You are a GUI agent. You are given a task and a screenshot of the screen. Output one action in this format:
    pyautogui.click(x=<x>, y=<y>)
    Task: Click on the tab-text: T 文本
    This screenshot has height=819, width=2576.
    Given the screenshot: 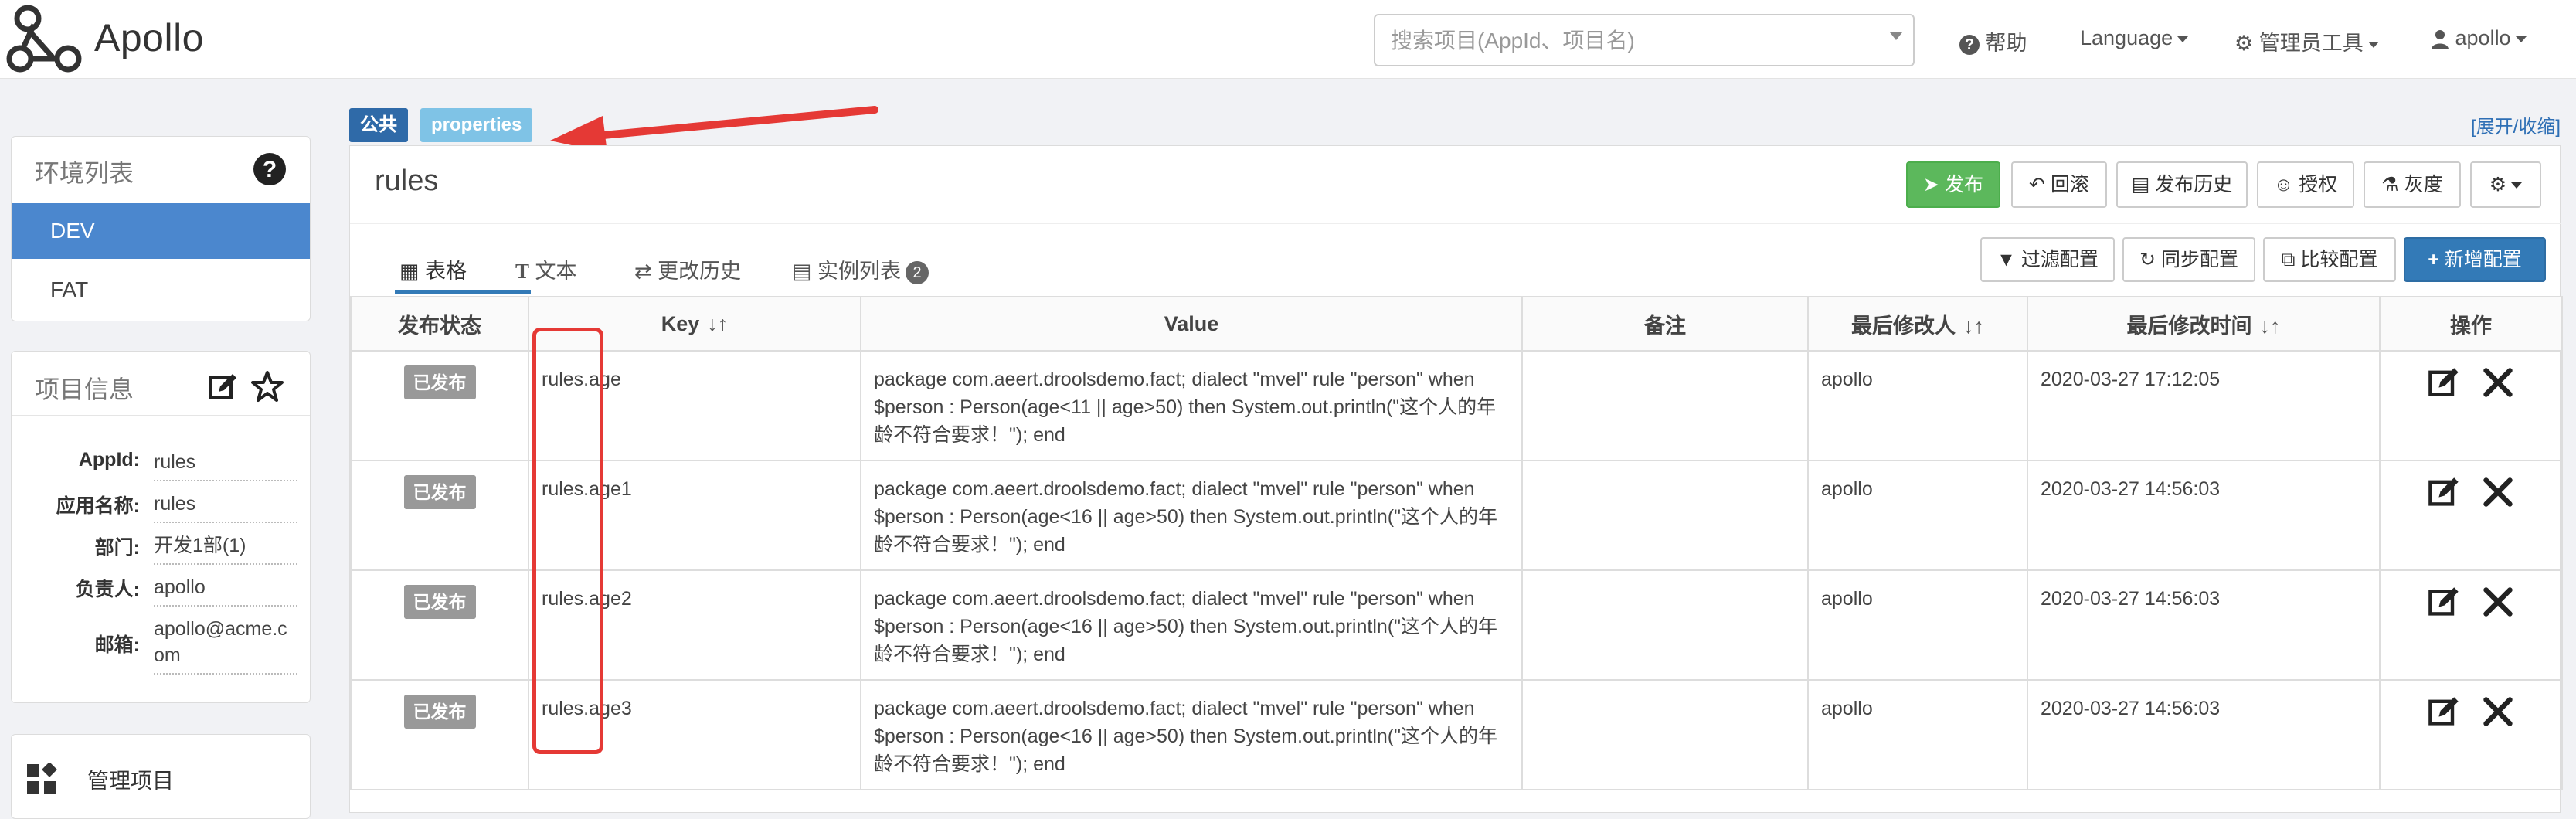 What is the action you would take?
    pyautogui.click(x=546, y=269)
    